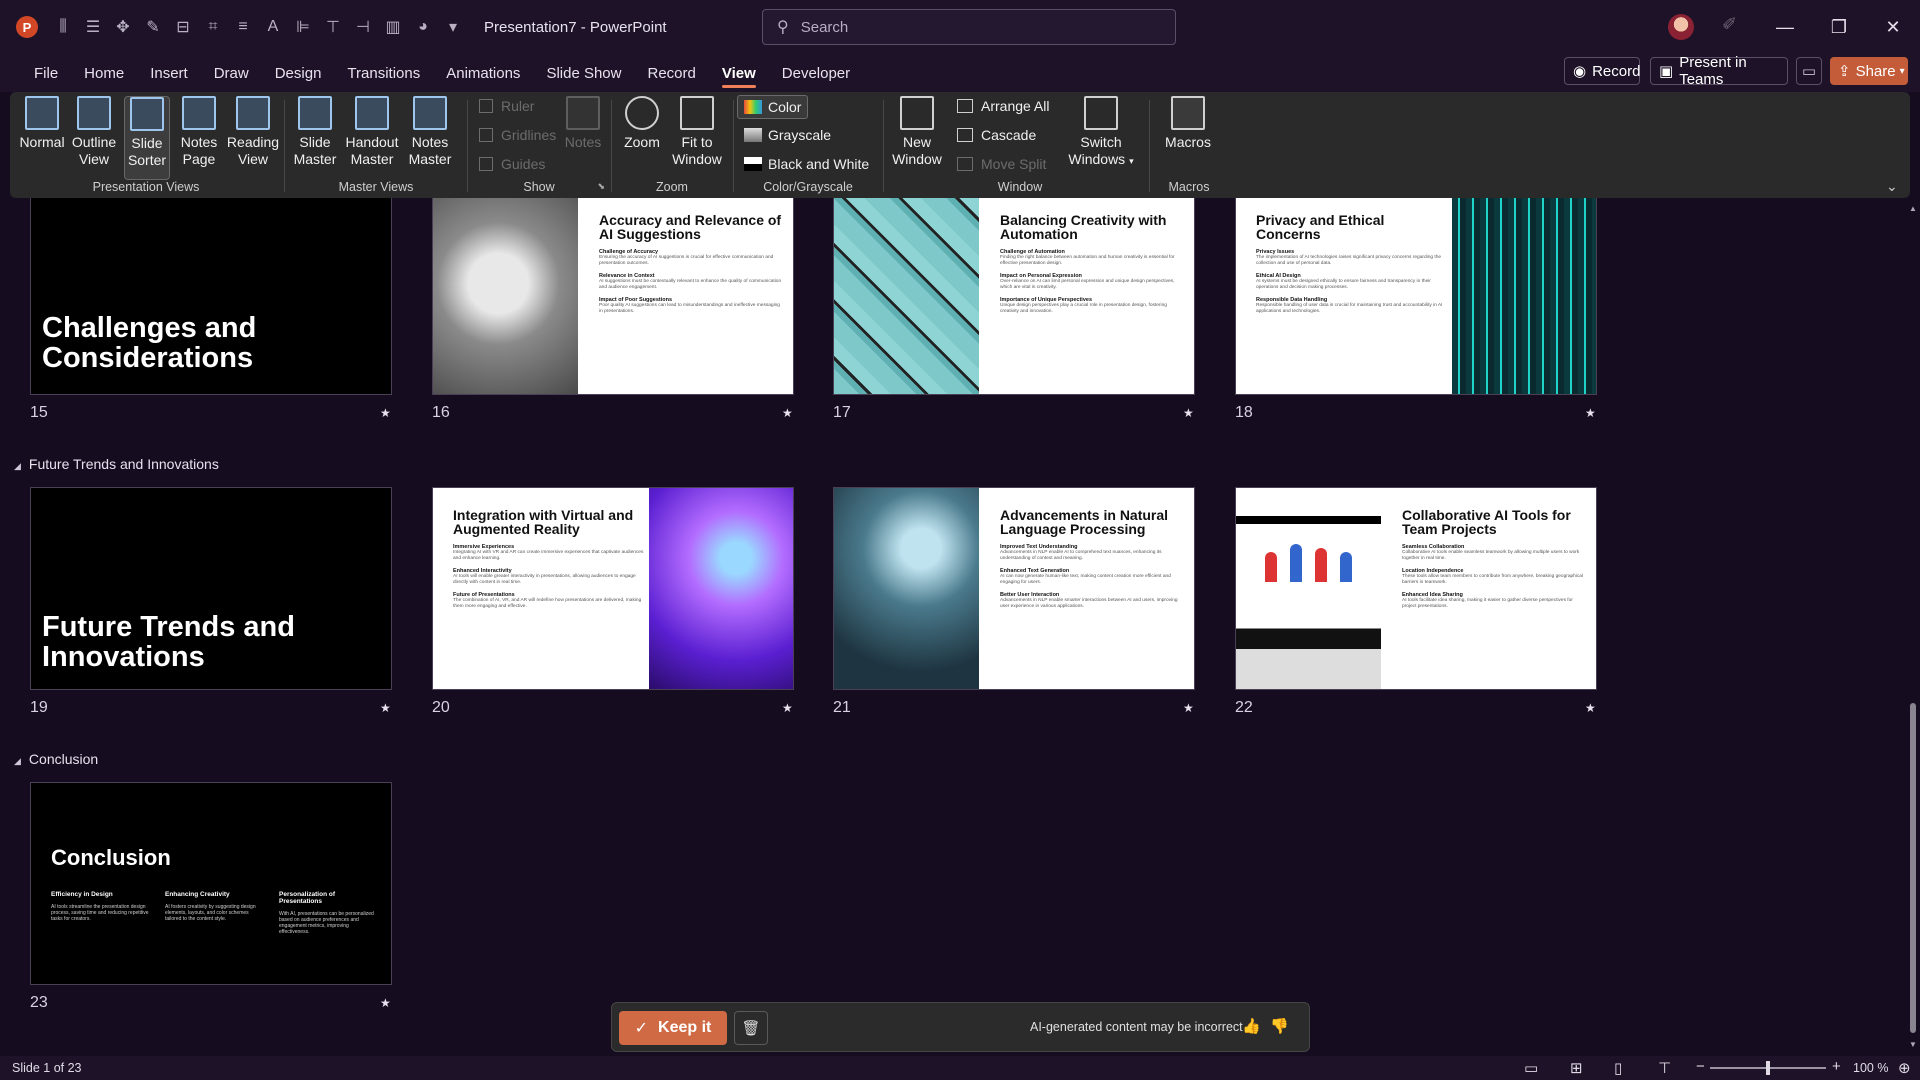 Image resolution: width=1920 pixels, height=1080 pixels. What do you see at coordinates (253, 132) in the screenshot?
I see `reading-view-button: Reading View` at bounding box center [253, 132].